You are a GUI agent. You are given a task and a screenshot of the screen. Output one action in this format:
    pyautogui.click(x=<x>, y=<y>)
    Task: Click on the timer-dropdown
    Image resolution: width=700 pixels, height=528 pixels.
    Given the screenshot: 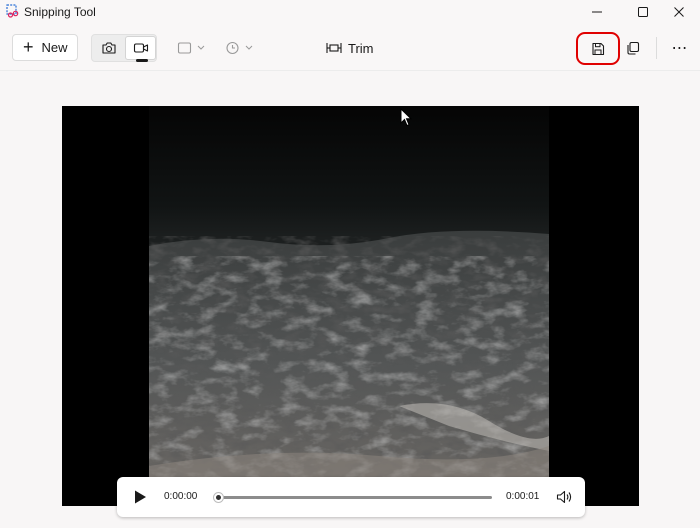 What is the action you would take?
    pyautogui.click(x=239, y=48)
    